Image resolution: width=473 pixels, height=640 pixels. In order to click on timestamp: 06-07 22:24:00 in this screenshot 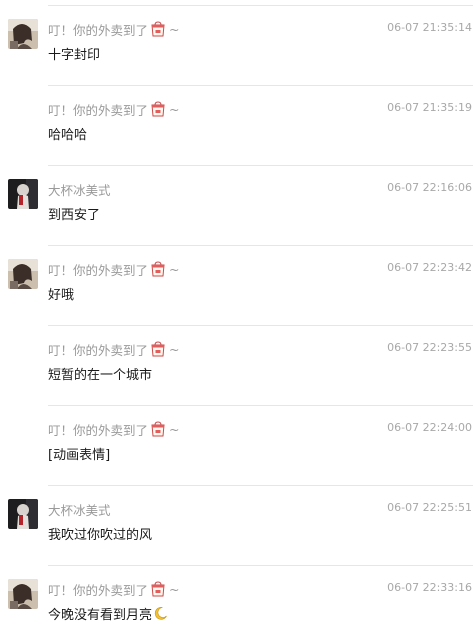, I will do `click(429, 427)`.